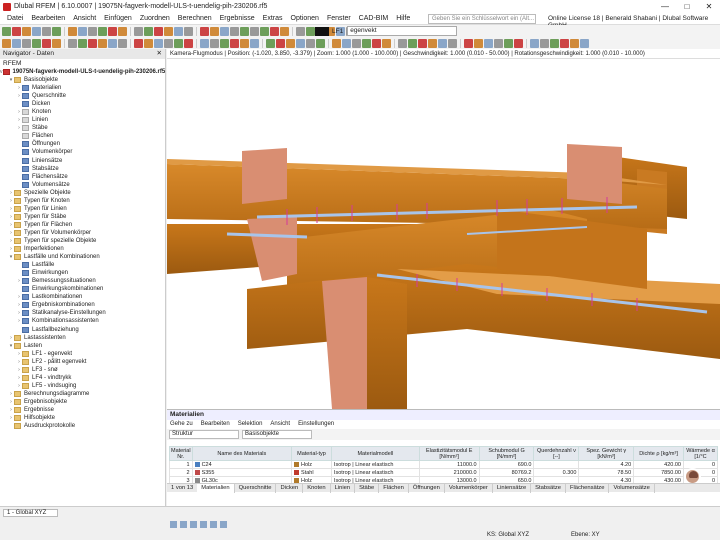 This screenshot has height=540, width=720. Describe the element at coordinates (84, 18) in the screenshot. I see `menu-2: Ansicht` at that location.